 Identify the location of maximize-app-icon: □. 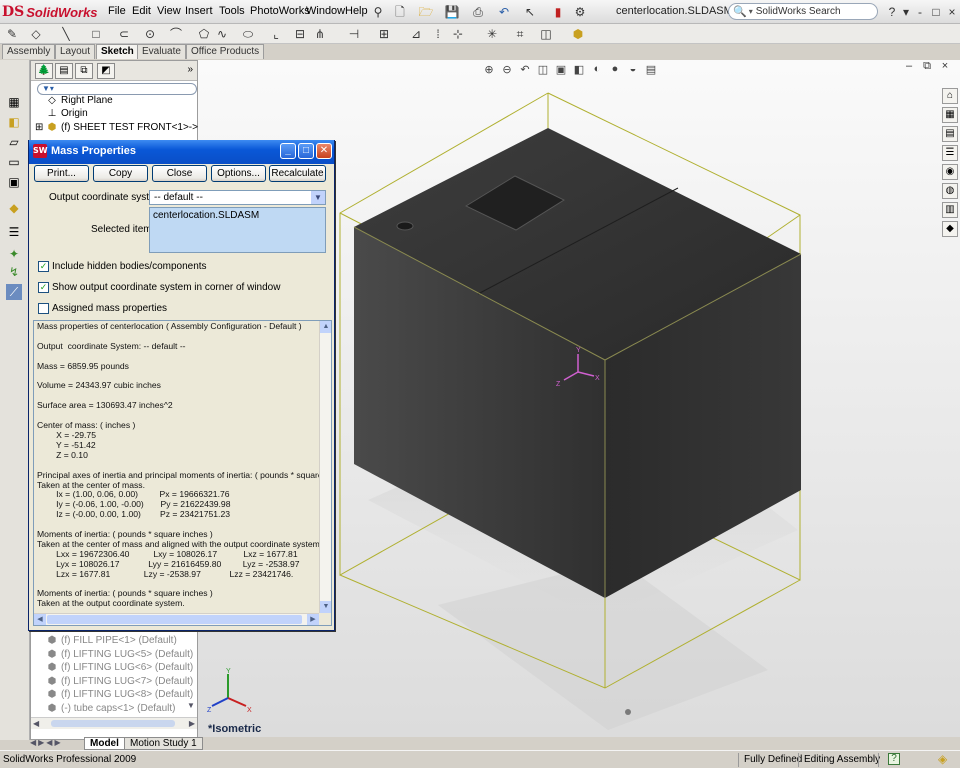
(936, 12).